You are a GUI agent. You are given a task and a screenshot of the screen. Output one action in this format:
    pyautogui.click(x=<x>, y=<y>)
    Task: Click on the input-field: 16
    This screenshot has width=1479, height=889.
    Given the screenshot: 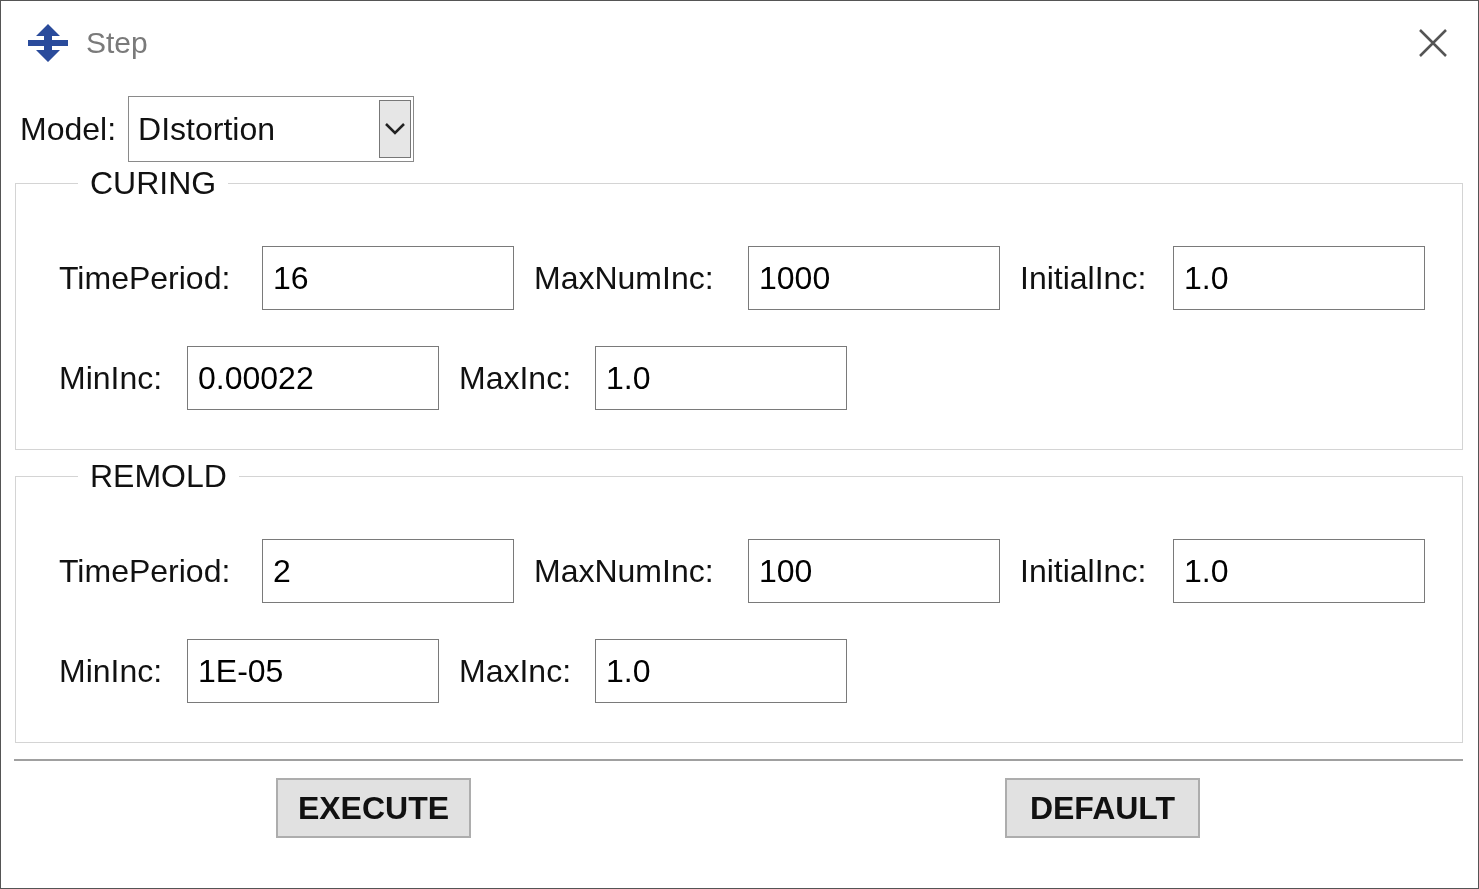 What is the action you would take?
    pyautogui.click(x=388, y=278)
    